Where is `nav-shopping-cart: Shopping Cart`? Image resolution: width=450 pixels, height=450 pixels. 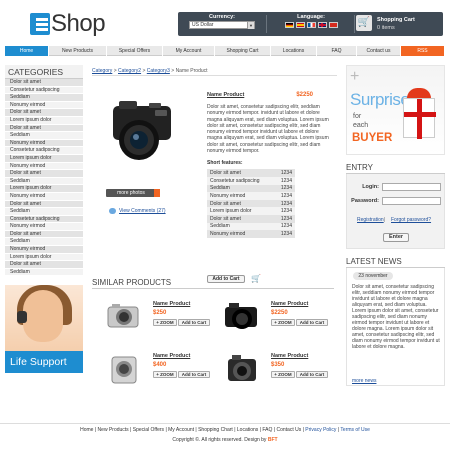 nav-shopping-cart: Shopping Cart is located at coordinates (243, 51).